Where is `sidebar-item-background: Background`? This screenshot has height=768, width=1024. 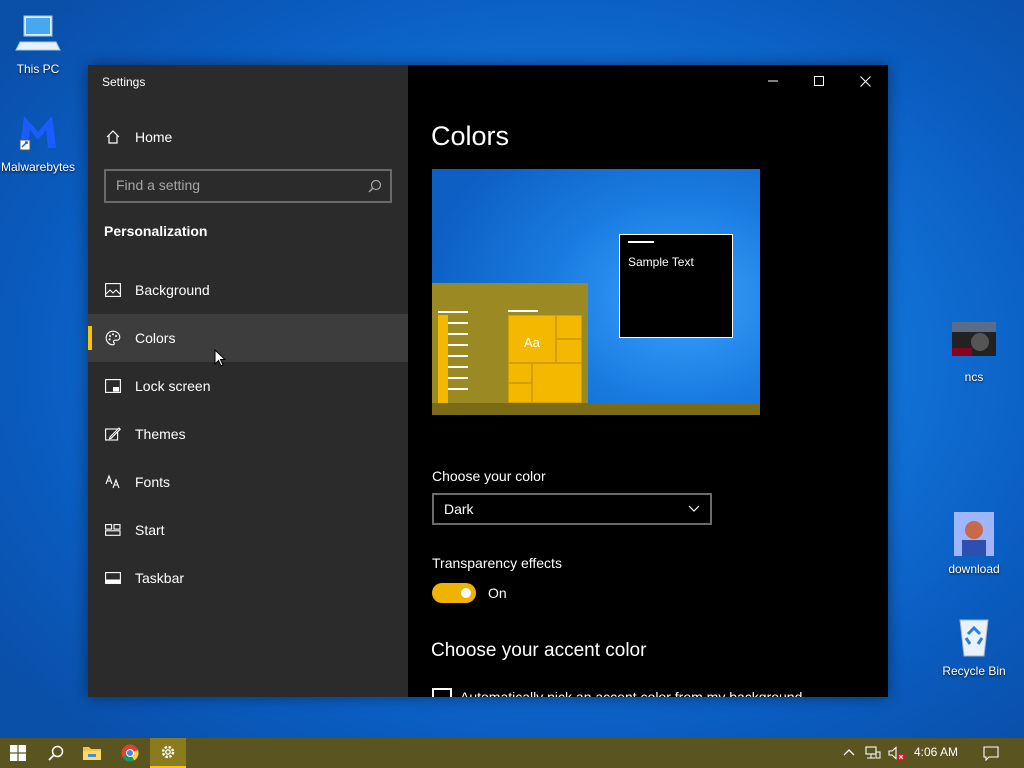
sidebar-item-background: Background is located at coordinates (248, 290).